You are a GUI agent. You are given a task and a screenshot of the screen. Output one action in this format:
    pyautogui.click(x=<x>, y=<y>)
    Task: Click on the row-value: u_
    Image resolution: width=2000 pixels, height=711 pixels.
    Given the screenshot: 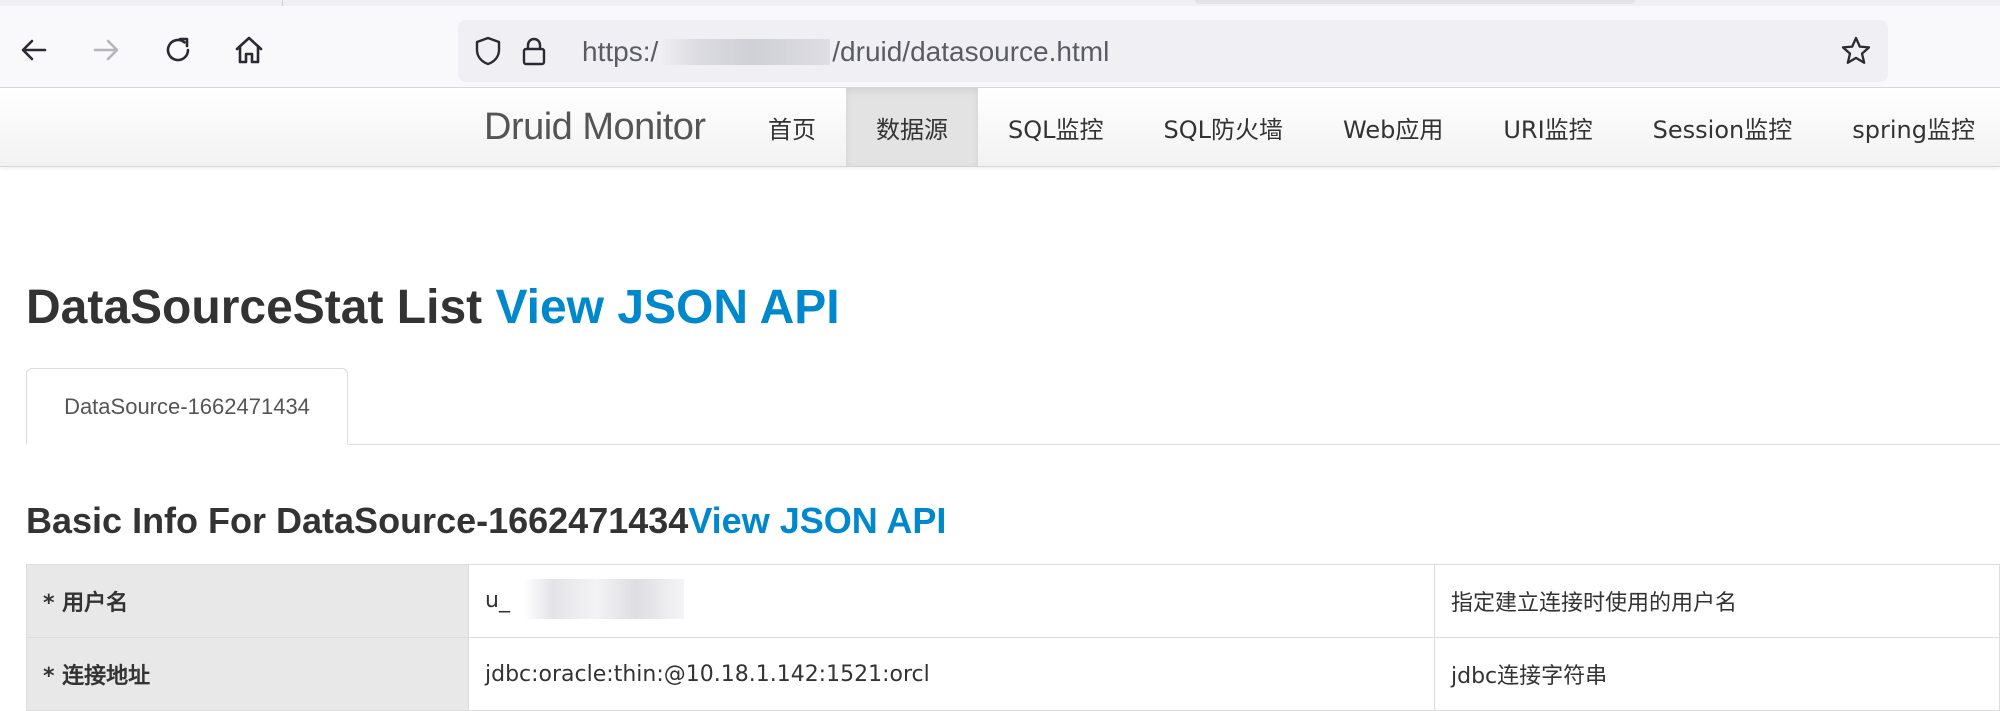 What is the action you would take?
    pyautogui.click(x=951, y=601)
    